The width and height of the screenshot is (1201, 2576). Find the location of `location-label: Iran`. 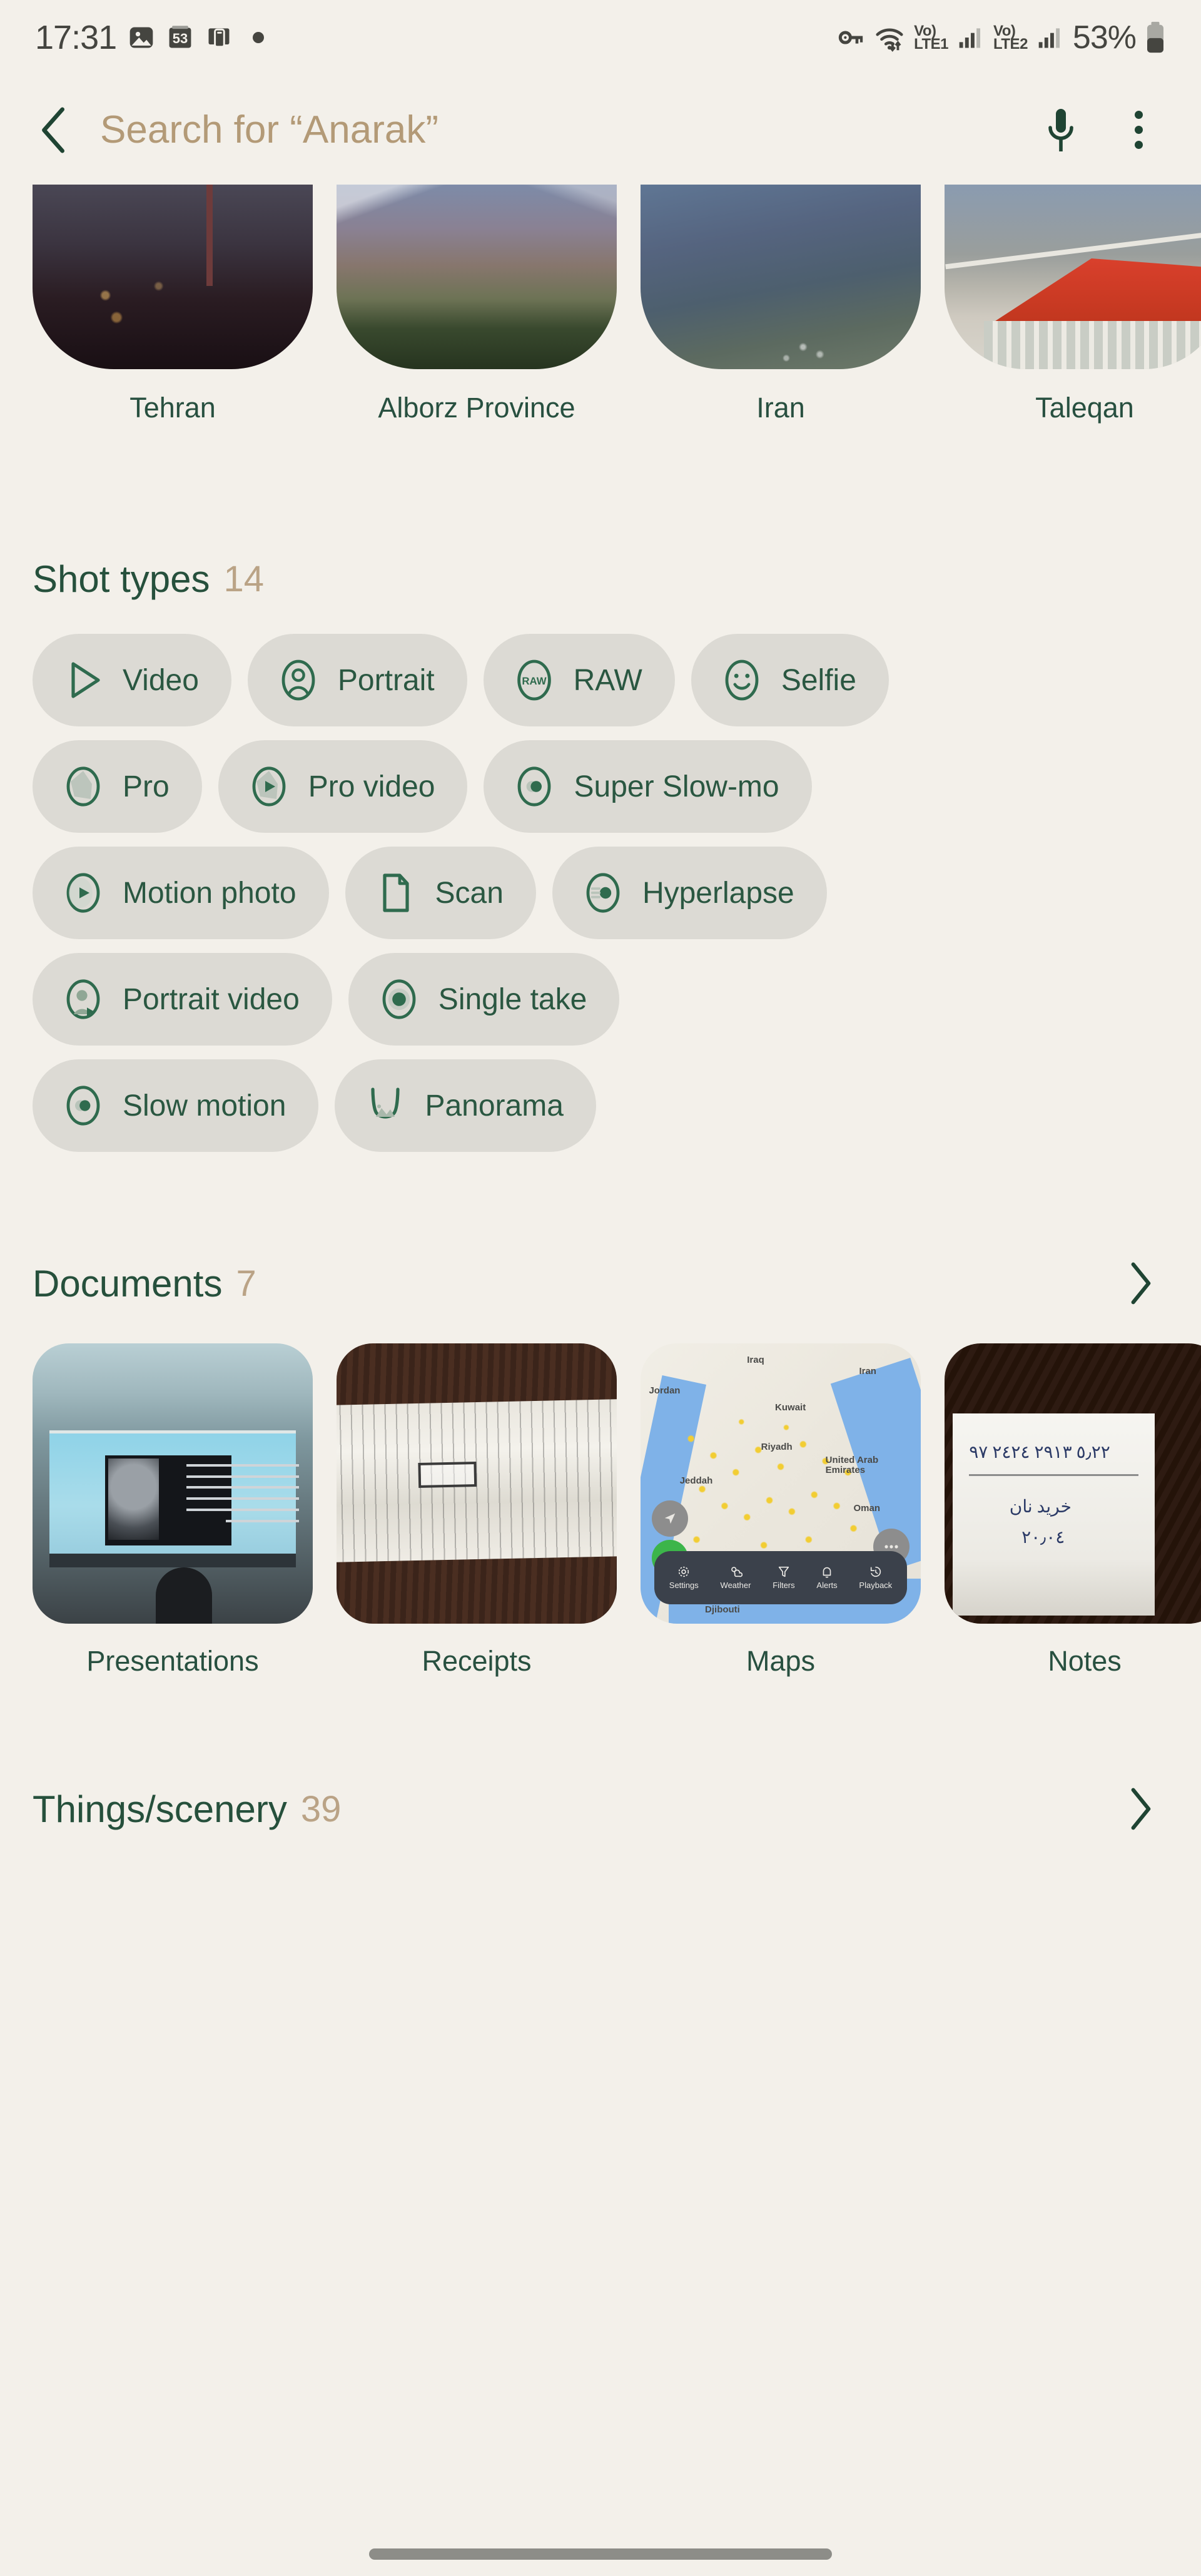

location-label: Iran is located at coordinates (780, 408).